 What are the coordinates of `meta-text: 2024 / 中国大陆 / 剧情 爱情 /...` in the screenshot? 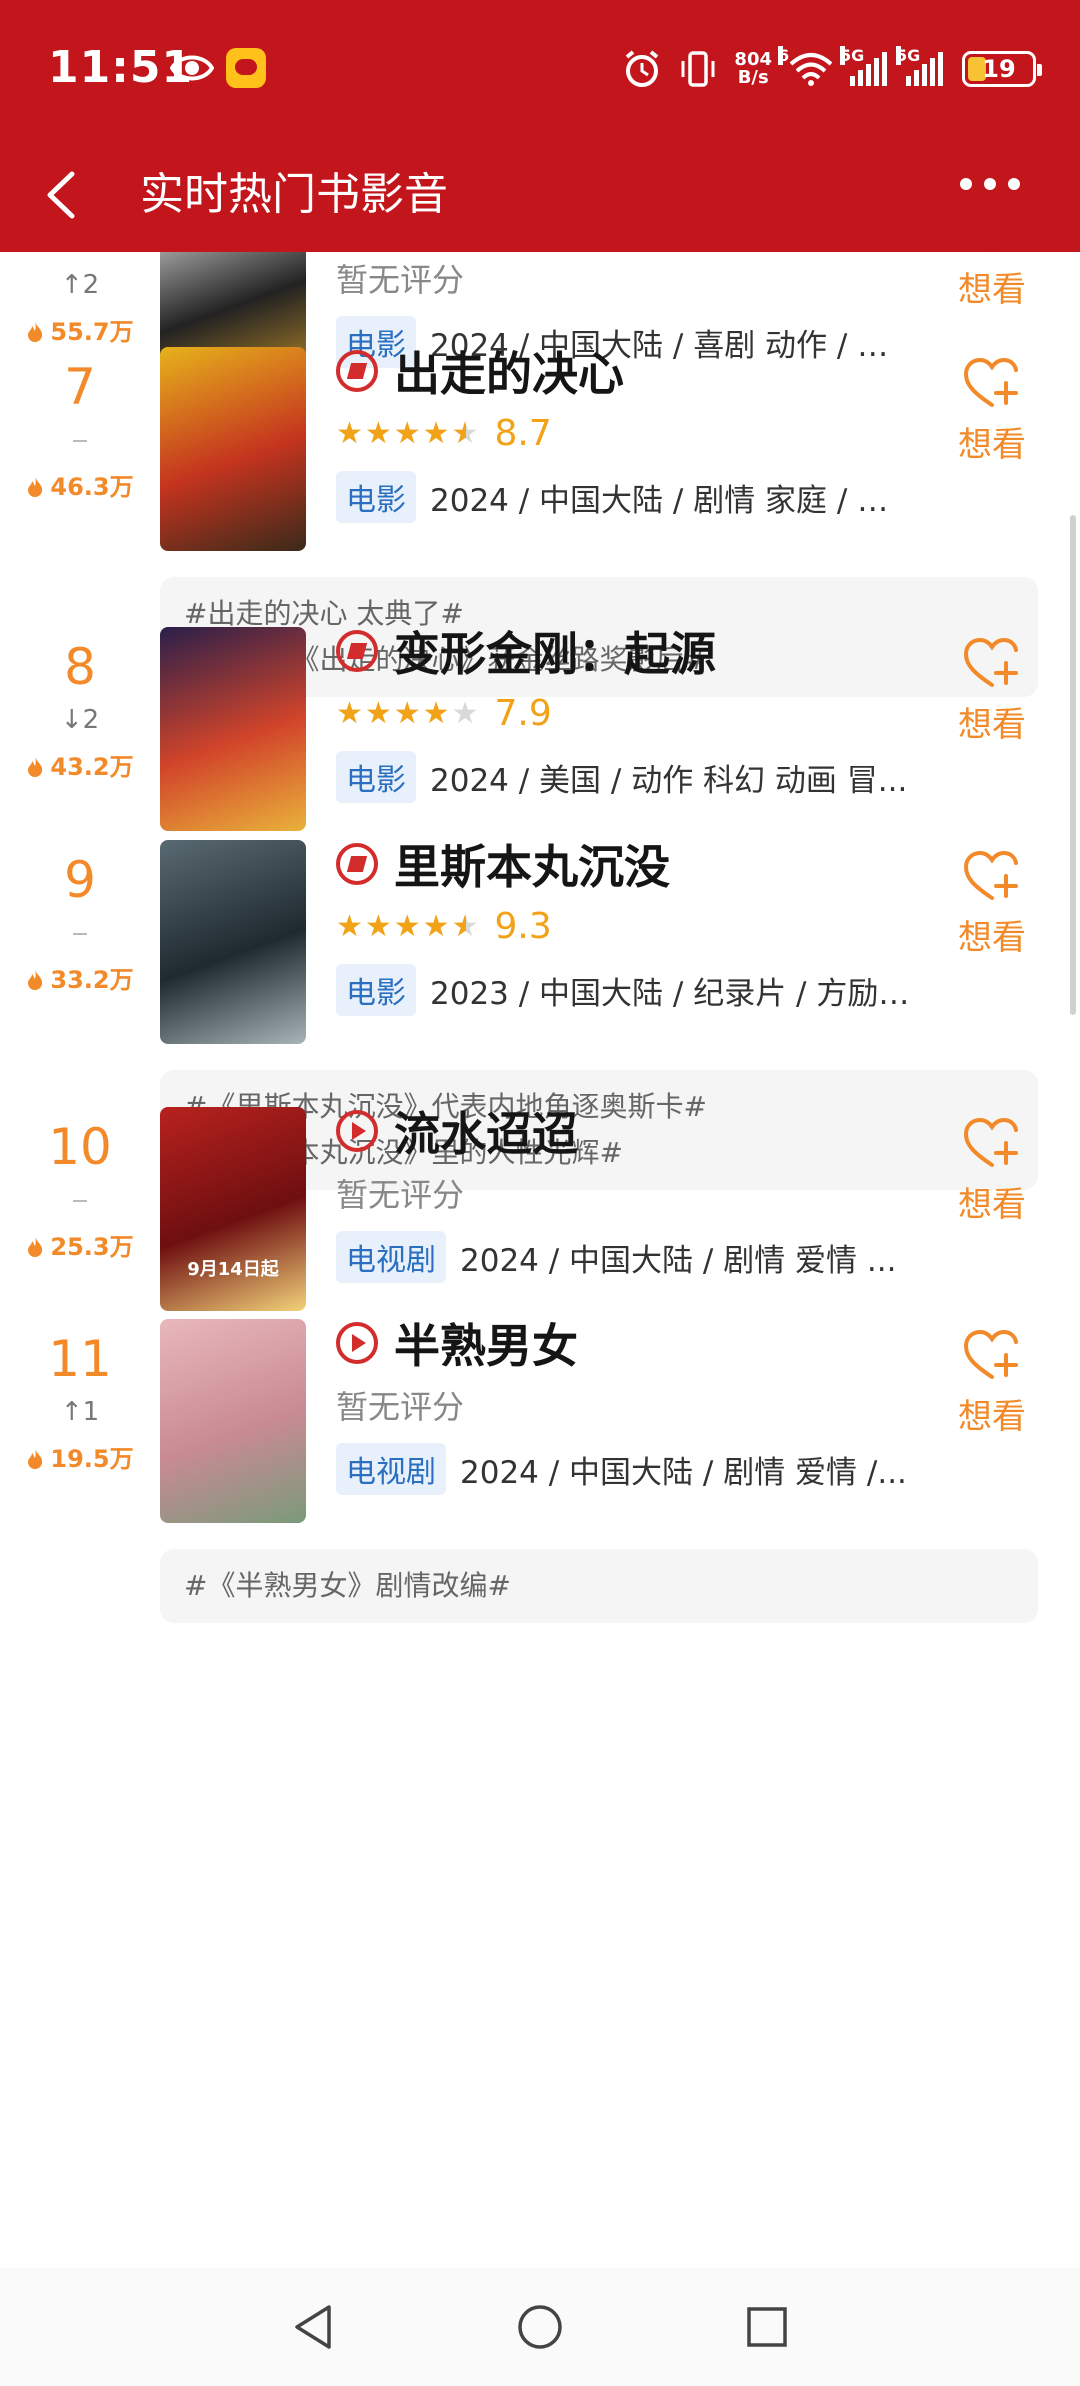 It's located at (683, 1472).